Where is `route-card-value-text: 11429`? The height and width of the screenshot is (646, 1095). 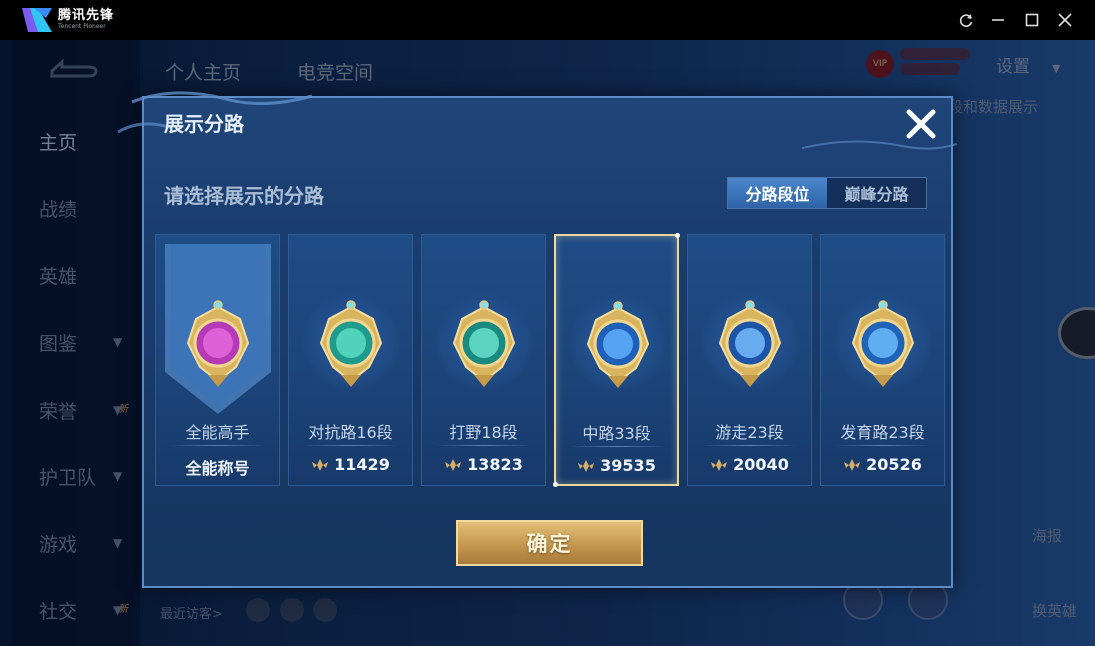
route-card-value-text: 11429 is located at coordinates (362, 464).